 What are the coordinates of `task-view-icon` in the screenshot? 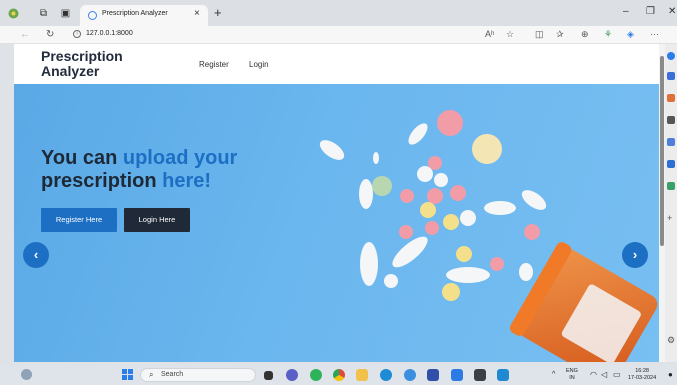 It's located at (268, 375).